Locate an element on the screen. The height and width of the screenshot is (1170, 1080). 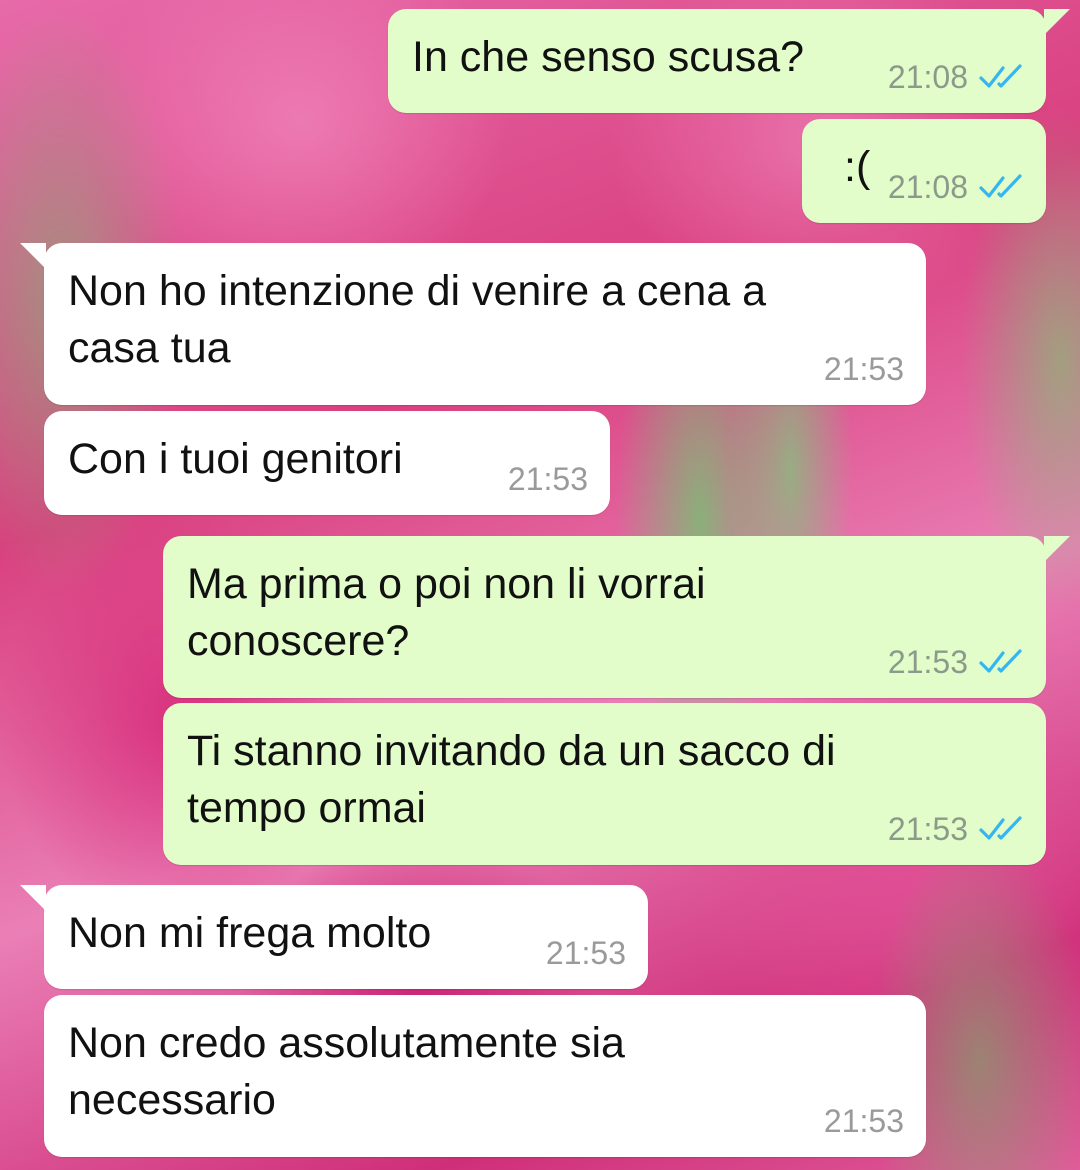
message-bubble-incoming: Non mi frega molto 21:53 is located at coordinates (334, 937).